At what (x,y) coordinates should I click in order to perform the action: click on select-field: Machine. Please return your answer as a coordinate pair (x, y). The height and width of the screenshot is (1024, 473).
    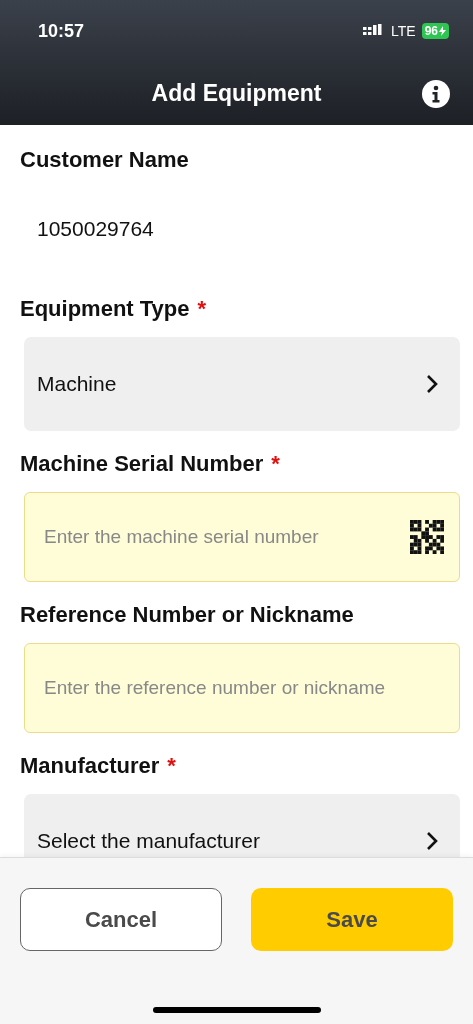
    Looking at the image, I should click on (242, 384).